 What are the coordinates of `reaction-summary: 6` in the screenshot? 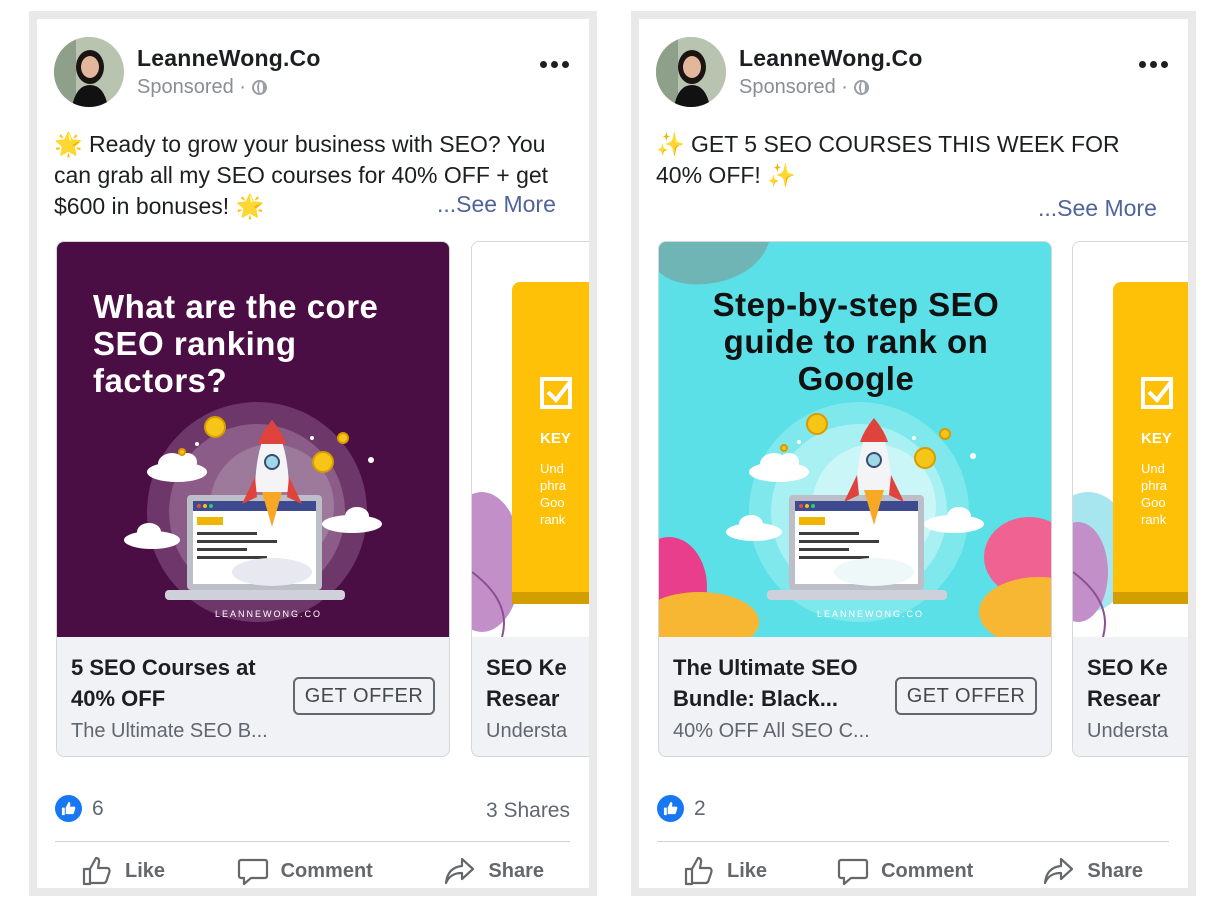 It's located at (79, 808).